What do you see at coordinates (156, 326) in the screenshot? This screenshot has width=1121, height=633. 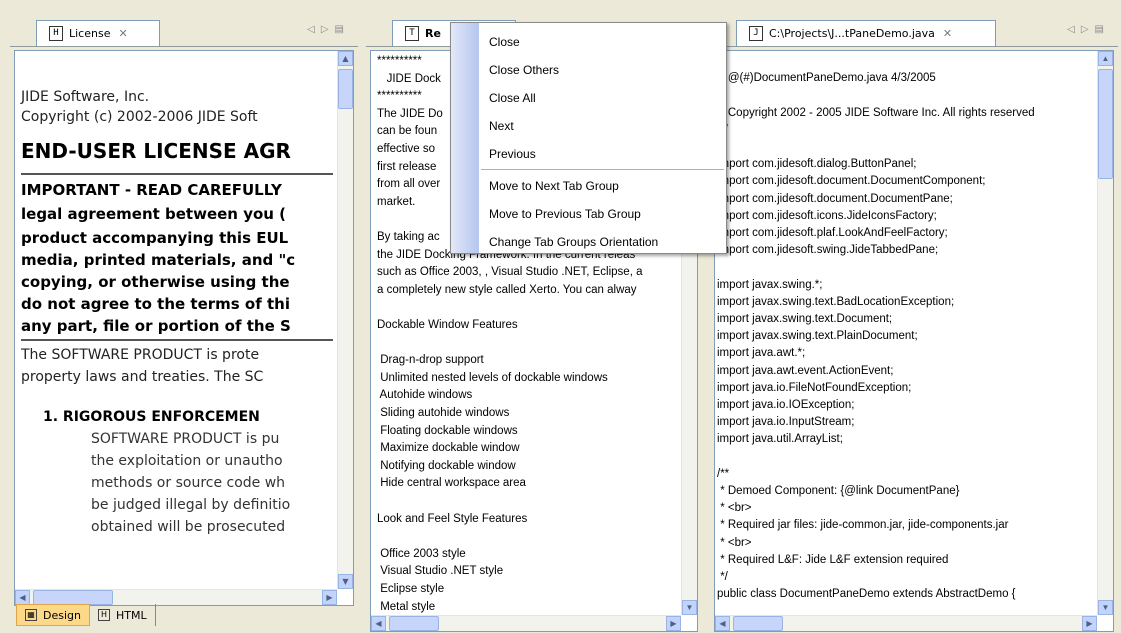 I see `license-line: any part, file or portion of the S` at bounding box center [156, 326].